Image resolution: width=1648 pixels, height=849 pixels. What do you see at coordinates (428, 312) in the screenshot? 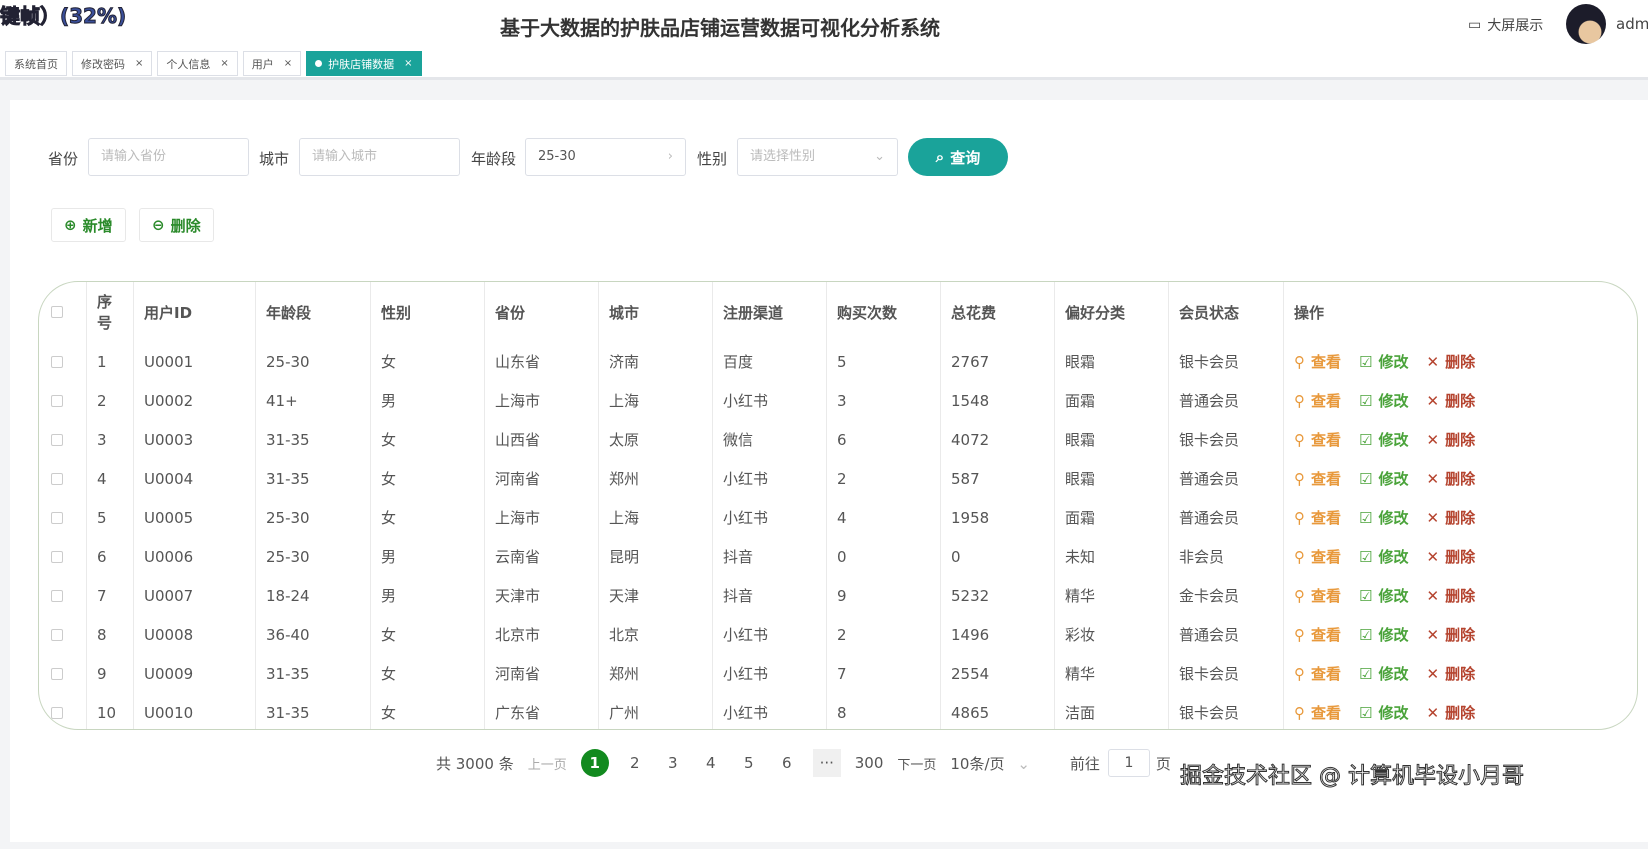
I see `header-cell: 性别` at bounding box center [428, 312].